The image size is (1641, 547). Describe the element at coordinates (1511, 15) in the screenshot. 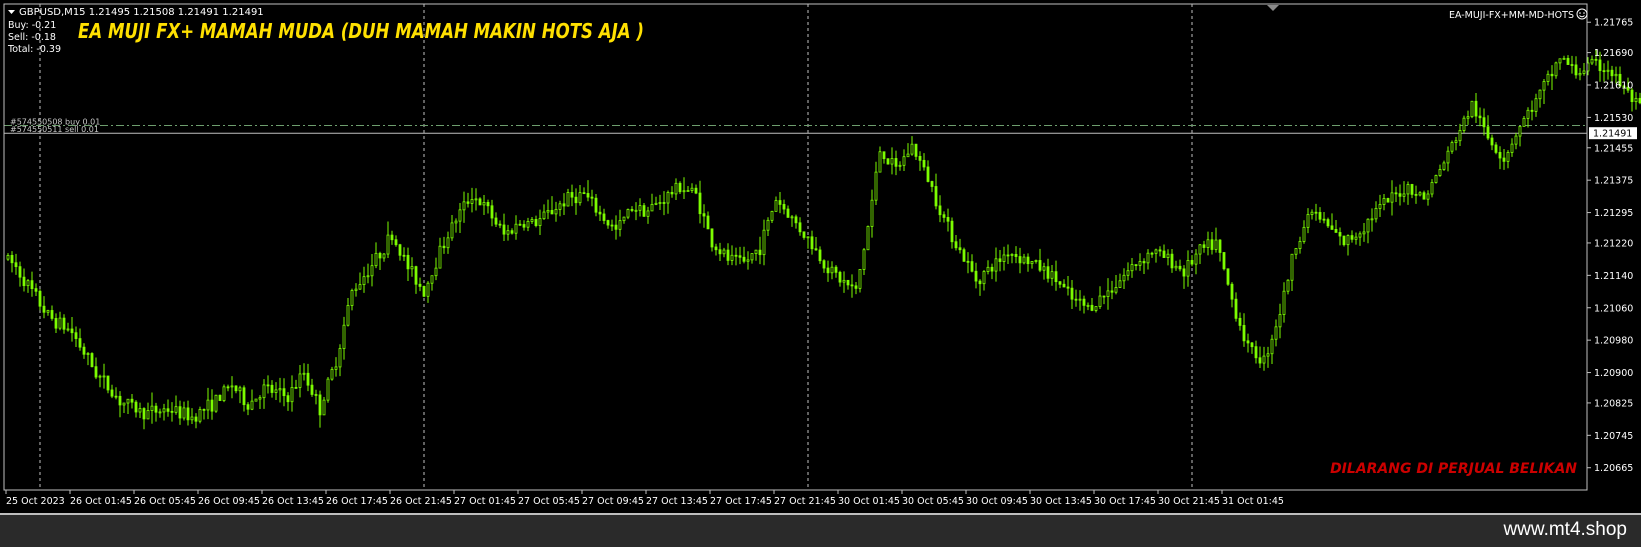

I see `ea-name: EA-MUJI-FX+MM-MD-HOTS` at that location.